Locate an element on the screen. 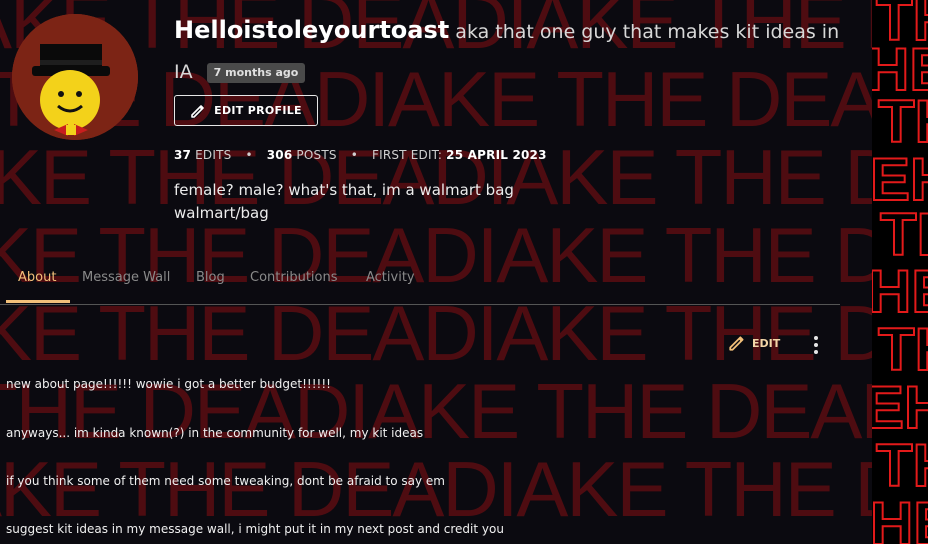 This screenshot has height=544, width=928. posts-label: POSTS is located at coordinates (316, 155).